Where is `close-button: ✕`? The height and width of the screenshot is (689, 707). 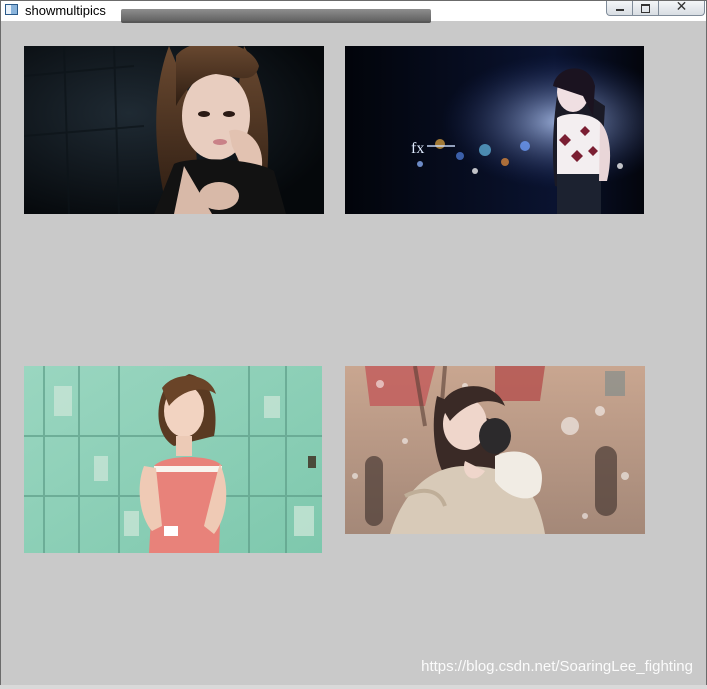 close-button: ✕ is located at coordinates (682, 8).